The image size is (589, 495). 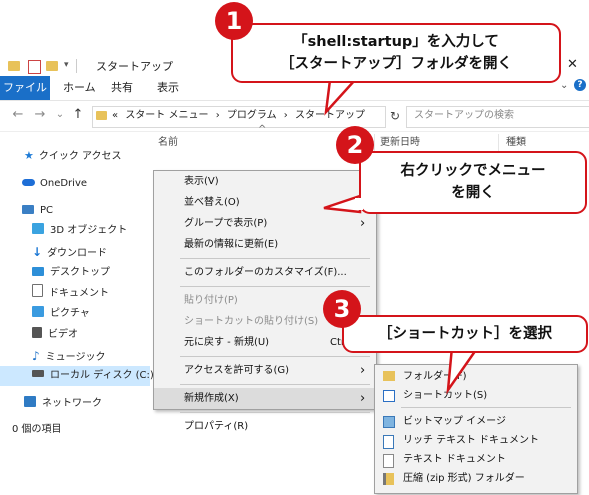 I want to click on callout-3-erase, so click(x=465, y=346).